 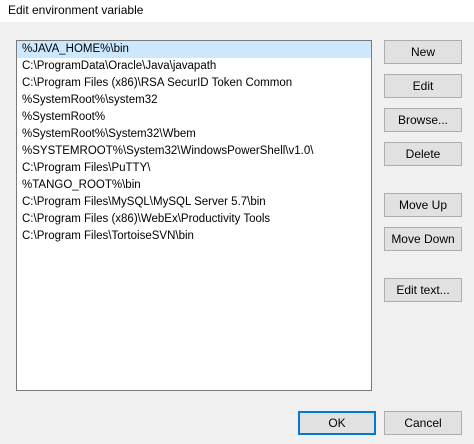 What do you see at coordinates (194, 236) in the screenshot?
I see `path-list-item: C:\Program Files\TortoiseSVN\bin` at bounding box center [194, 236].